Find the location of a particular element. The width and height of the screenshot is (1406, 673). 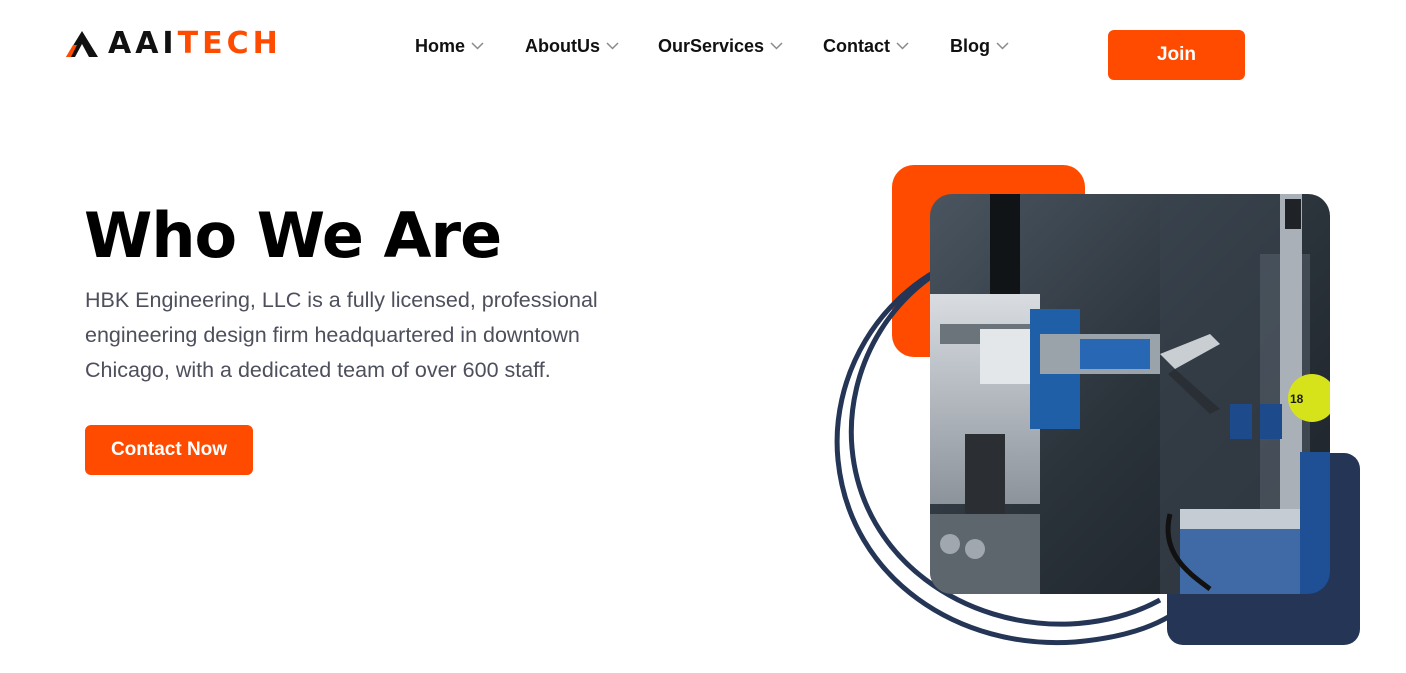

nav-item-label: Home is located at coordinates (440, 45).